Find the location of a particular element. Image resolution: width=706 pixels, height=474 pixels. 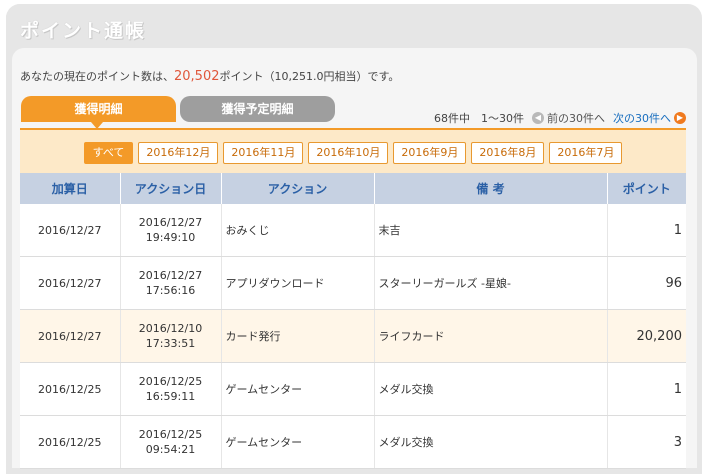

tab-earned-details: 獲得明細 is located at coordinates (98, 109).